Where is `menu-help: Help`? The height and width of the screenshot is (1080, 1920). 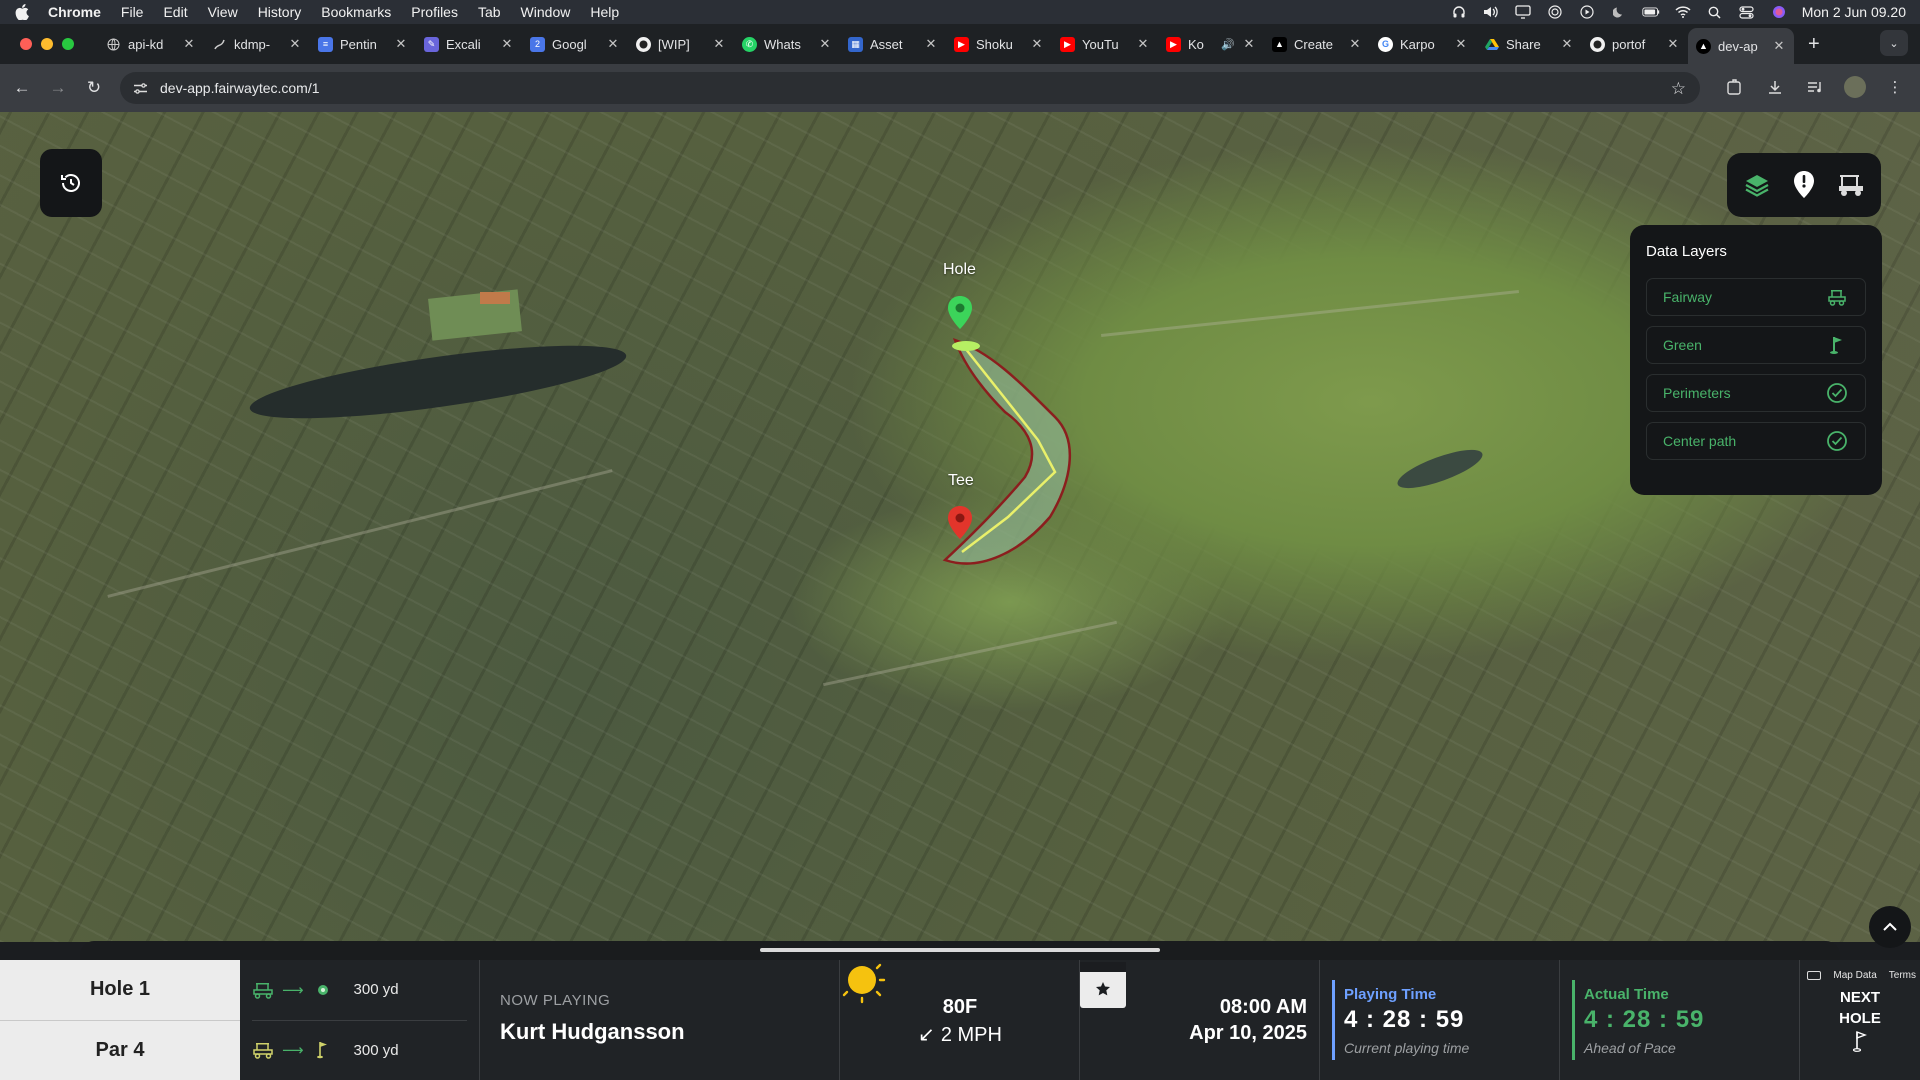
menu-help: Help is located at coordinates (604, 12).